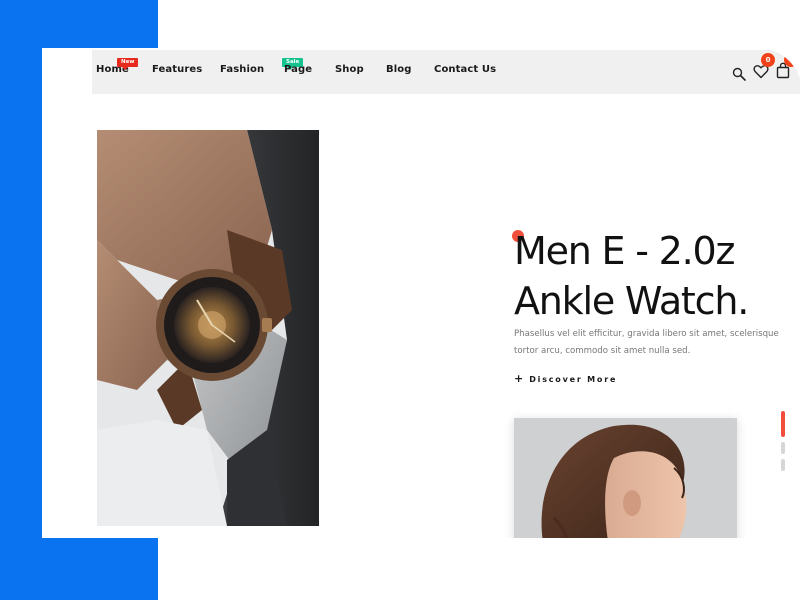 This screenshot has width=800, height=600. Describe the element at coordinates (349, 69) in the screenshot. I see `nav-item-shop: Shop` at that location.